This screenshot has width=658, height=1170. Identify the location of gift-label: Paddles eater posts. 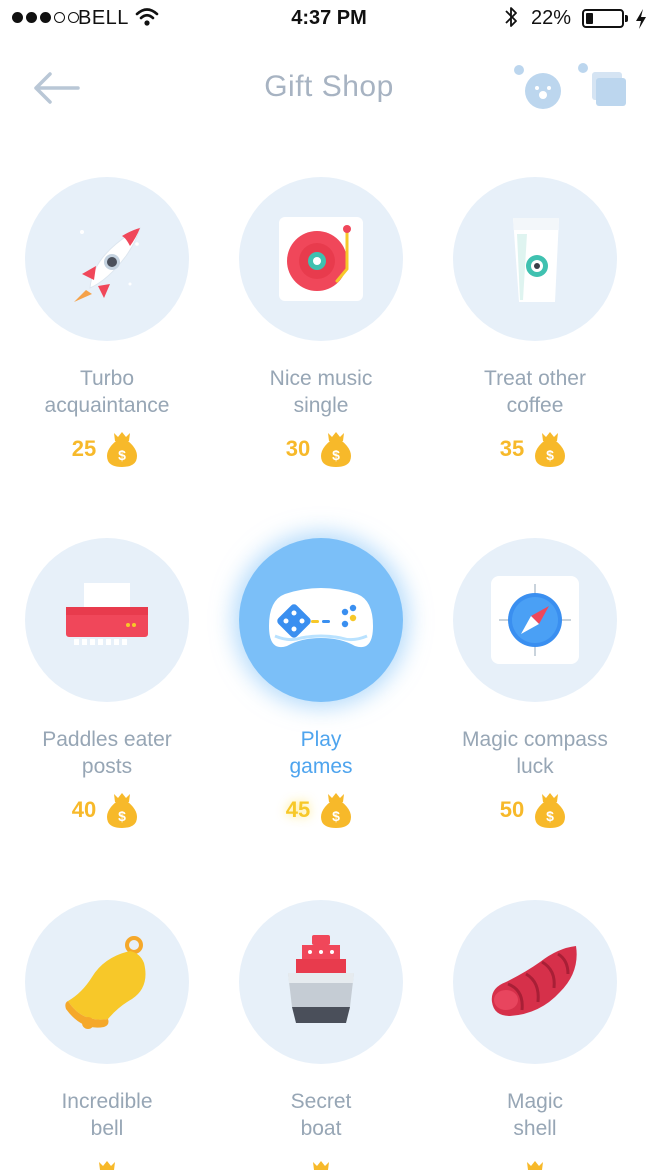
(107, 753).